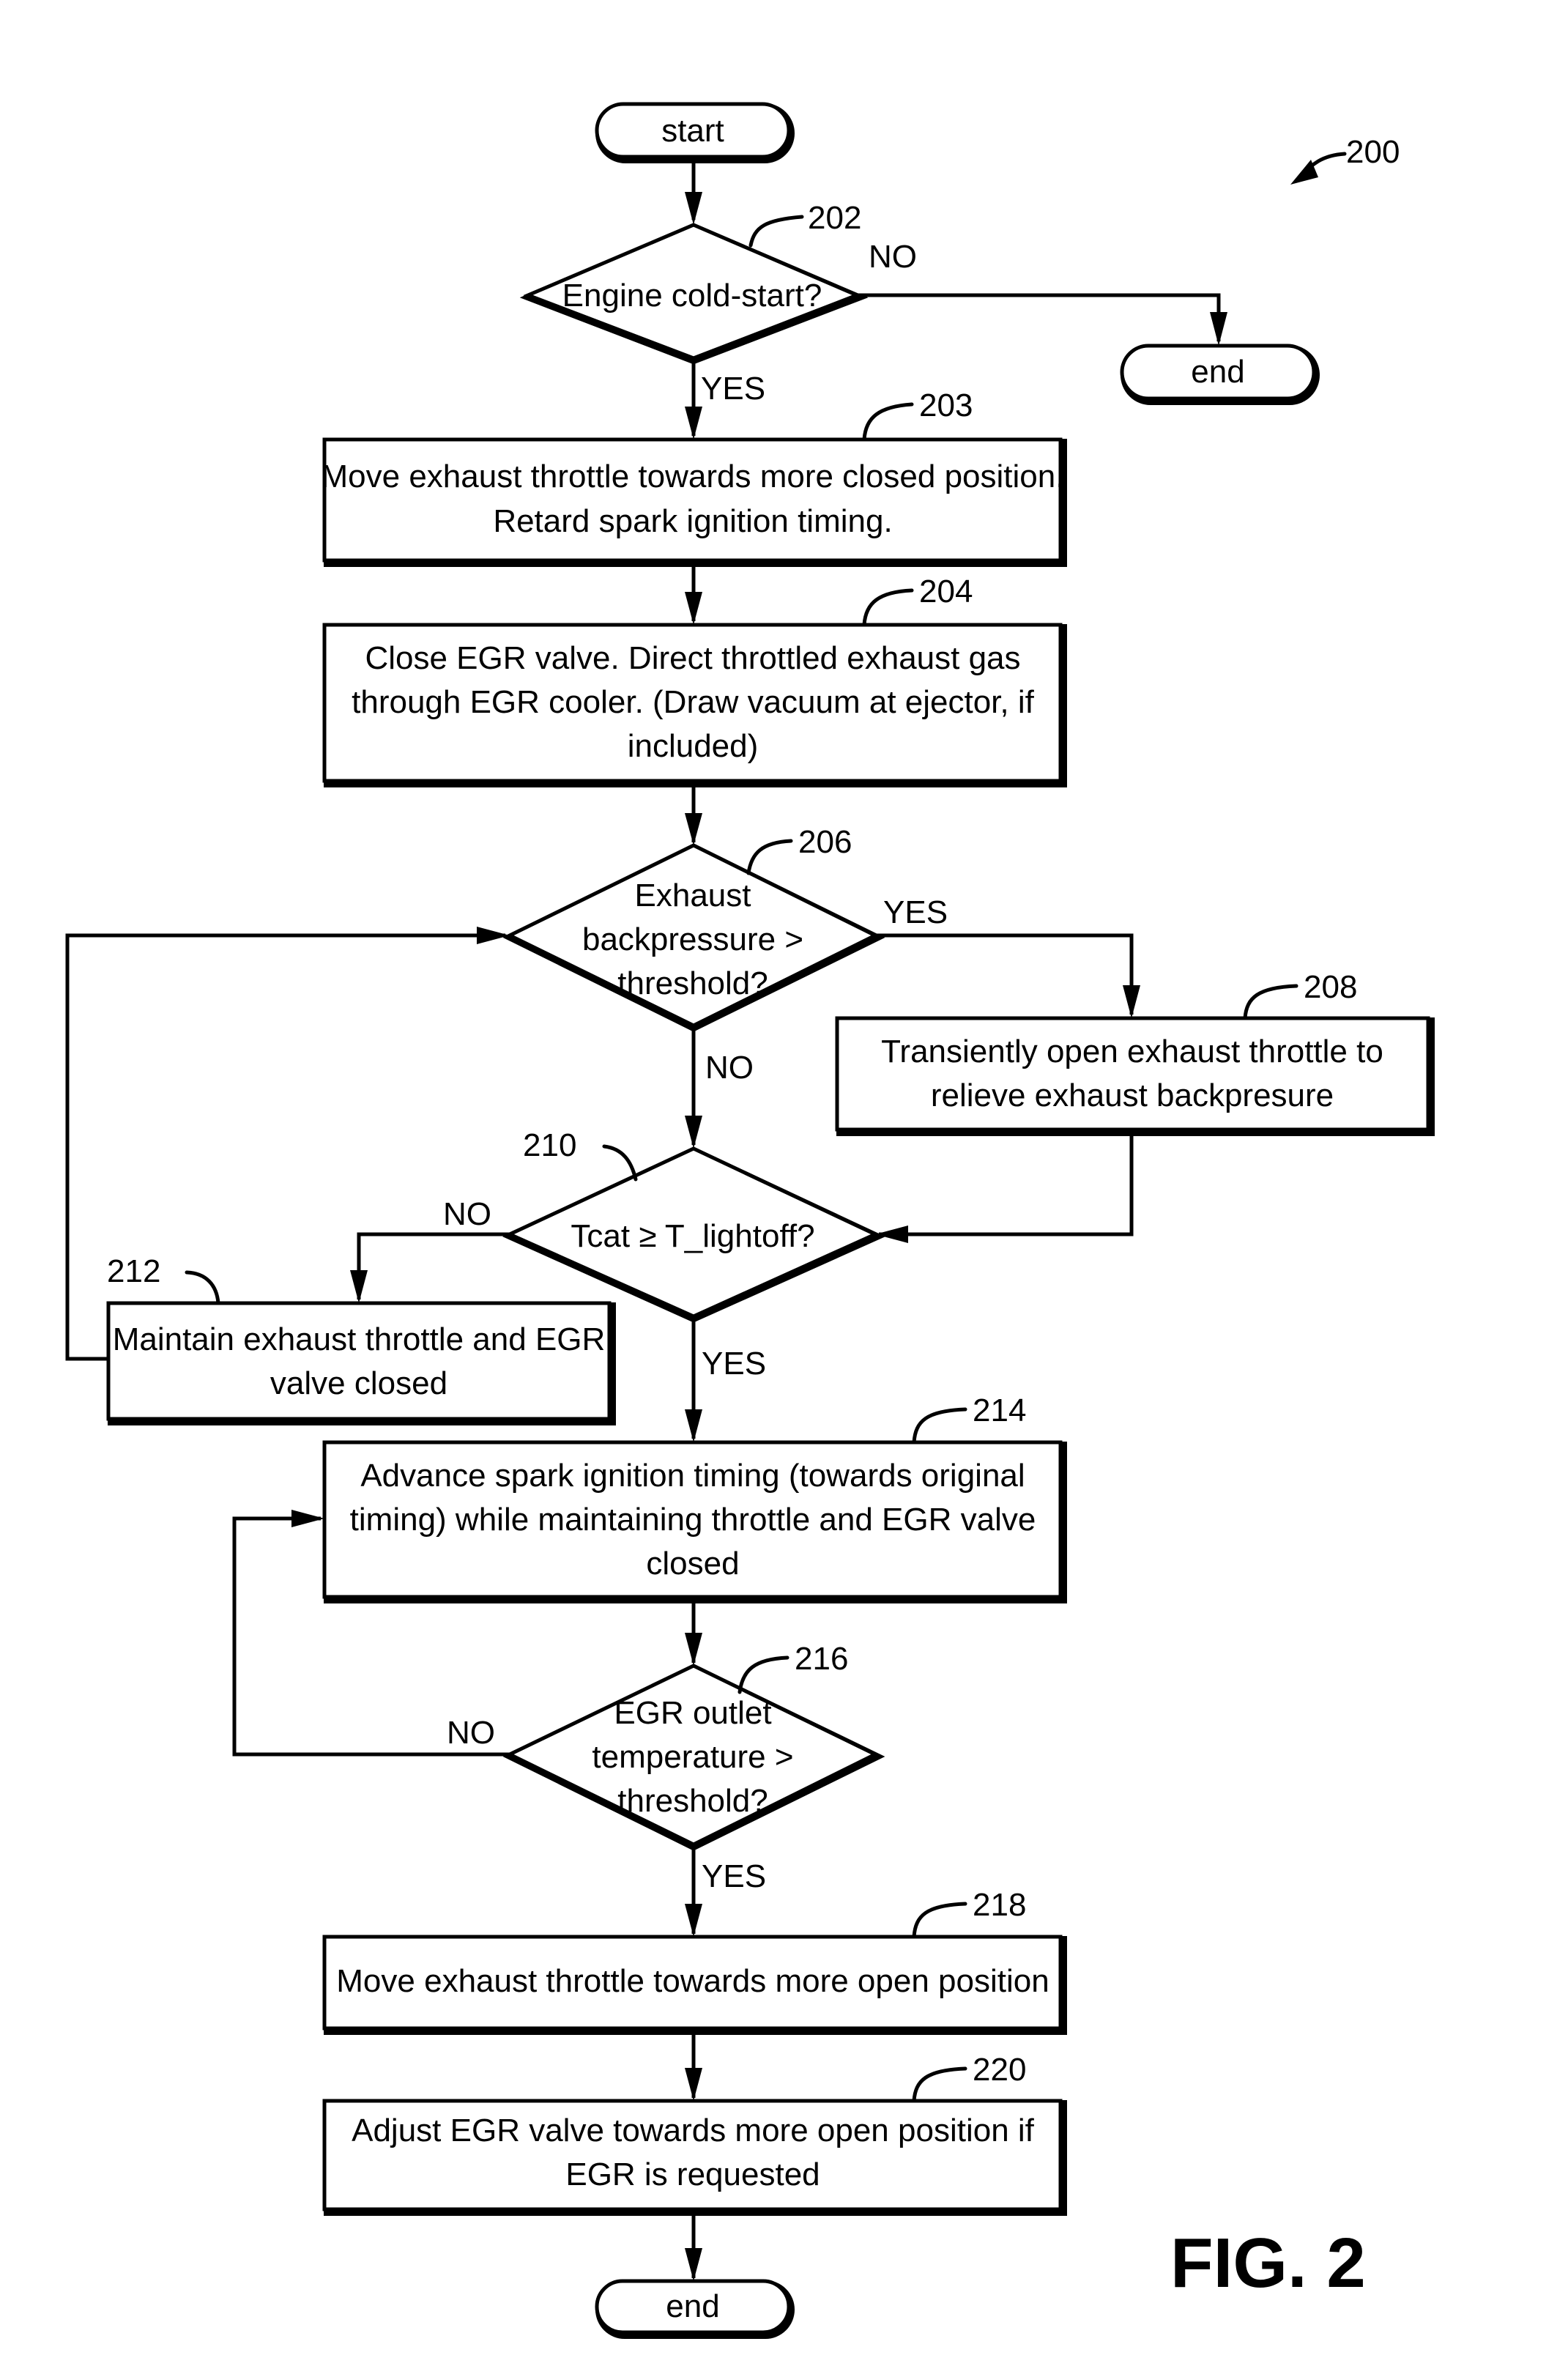 The height and width of the screenshot is (2377, 1568). Describe the element at coordinates (999, 1410) in the screenshot. I see `ref-214: 214` at that location.